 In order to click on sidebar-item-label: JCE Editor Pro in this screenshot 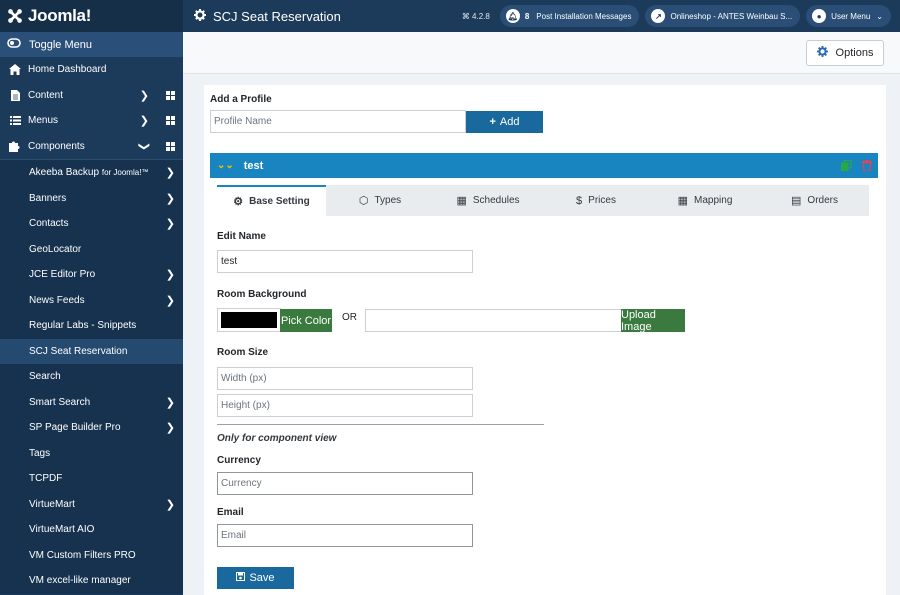, I will do `click(62, 275)`.